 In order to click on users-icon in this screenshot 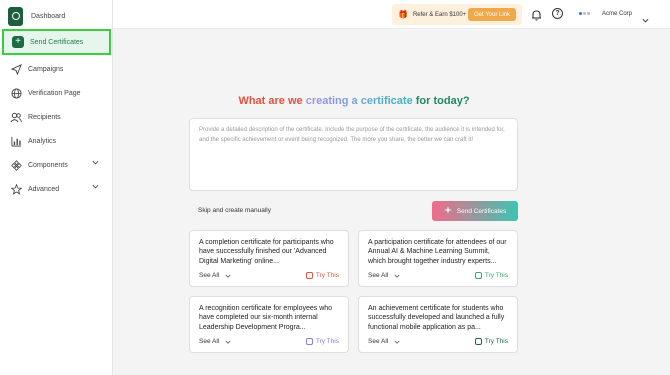, I will do `click(16, 117)`.